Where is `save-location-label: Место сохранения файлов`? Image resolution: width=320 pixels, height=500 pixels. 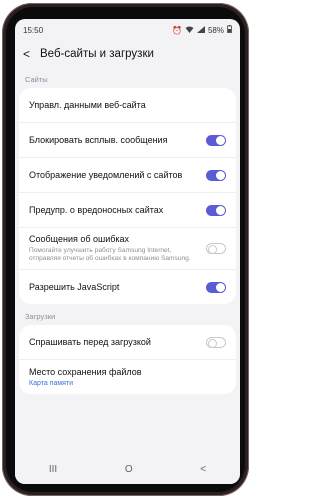
save-location-label: Место сохранения файлов is located at coordinates (85, 372).